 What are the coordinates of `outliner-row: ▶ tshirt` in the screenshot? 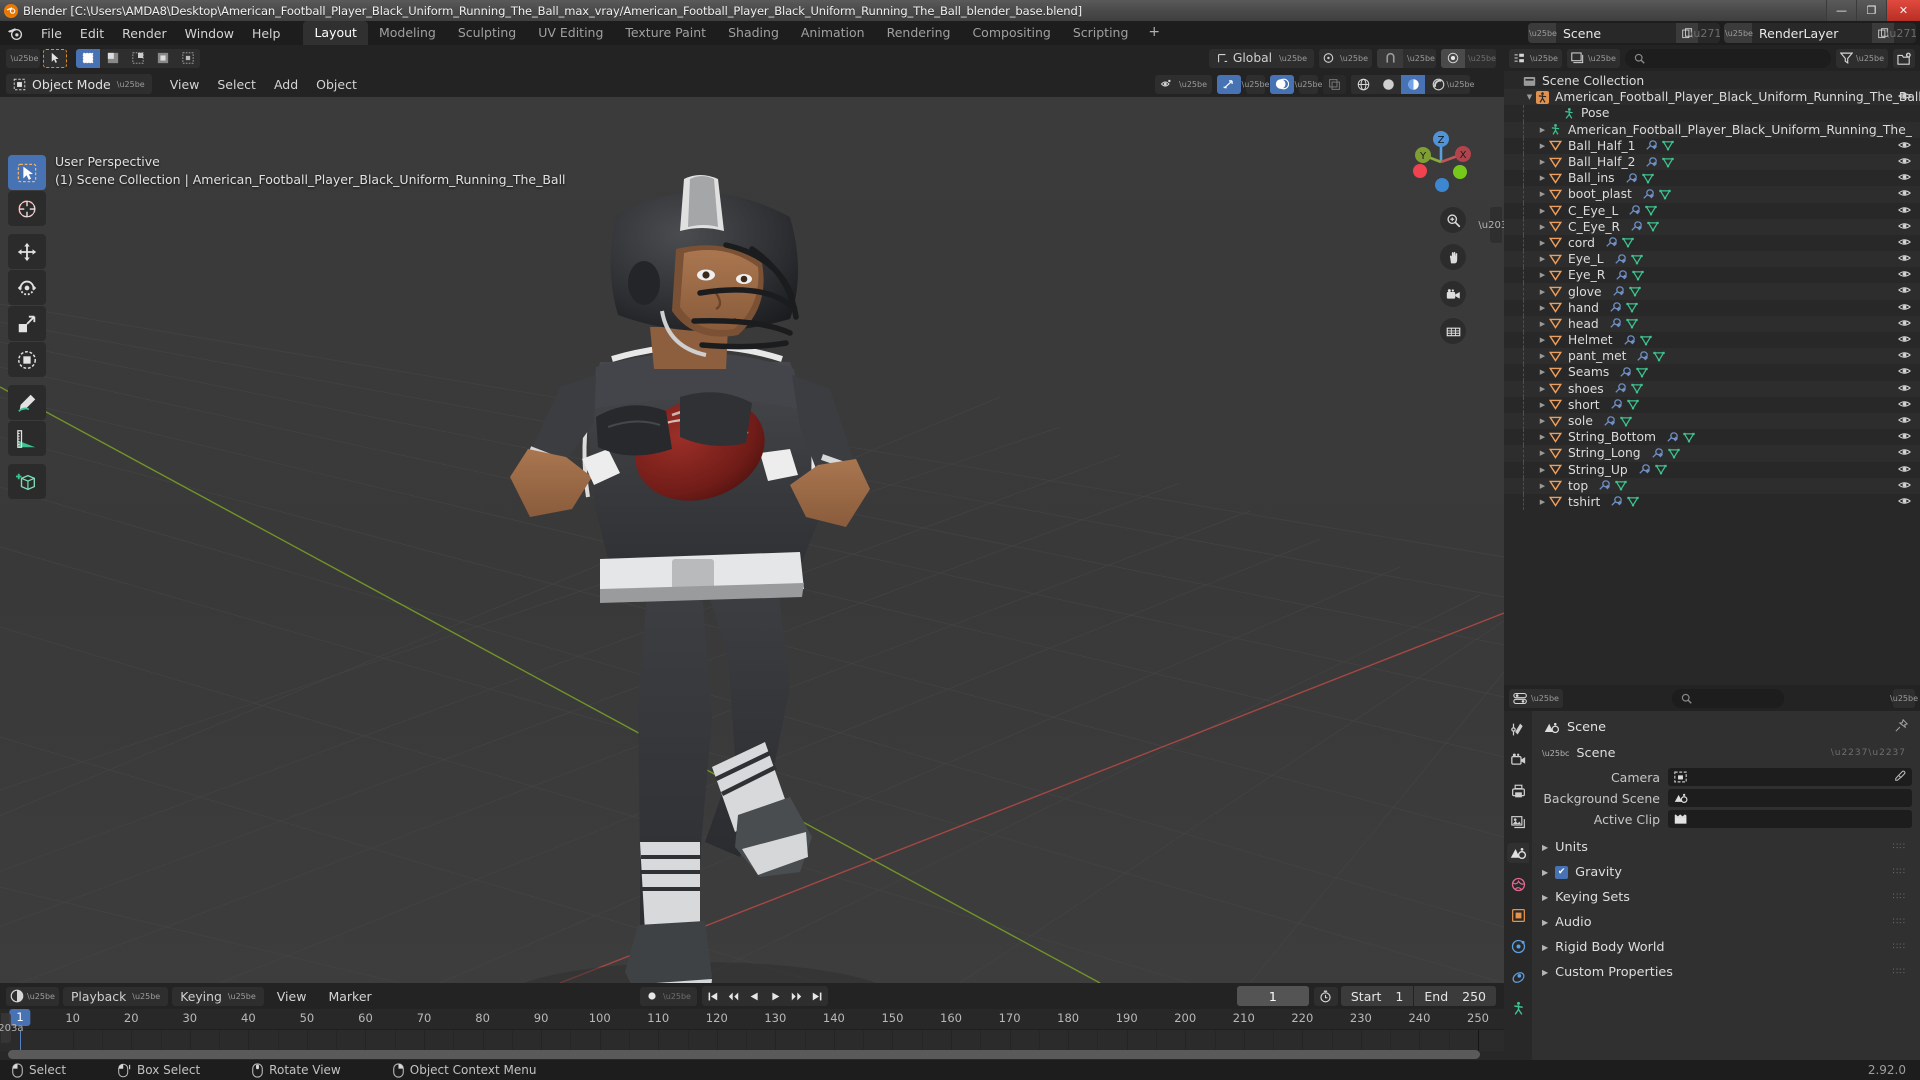 It's located at (1712, 502).